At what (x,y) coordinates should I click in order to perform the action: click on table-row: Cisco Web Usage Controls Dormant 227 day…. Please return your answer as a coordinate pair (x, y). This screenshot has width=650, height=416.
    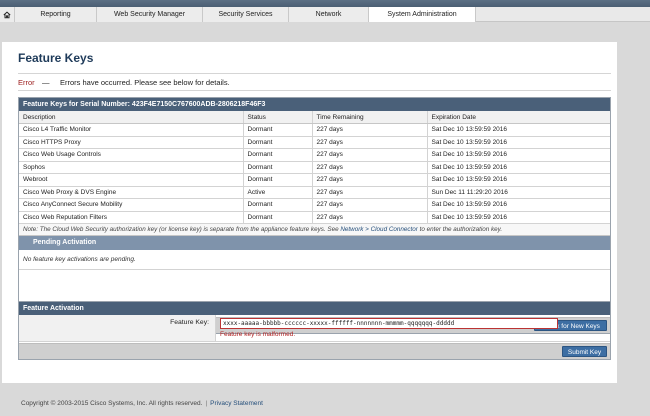
    Looking at the image, I should click on (314, 155).